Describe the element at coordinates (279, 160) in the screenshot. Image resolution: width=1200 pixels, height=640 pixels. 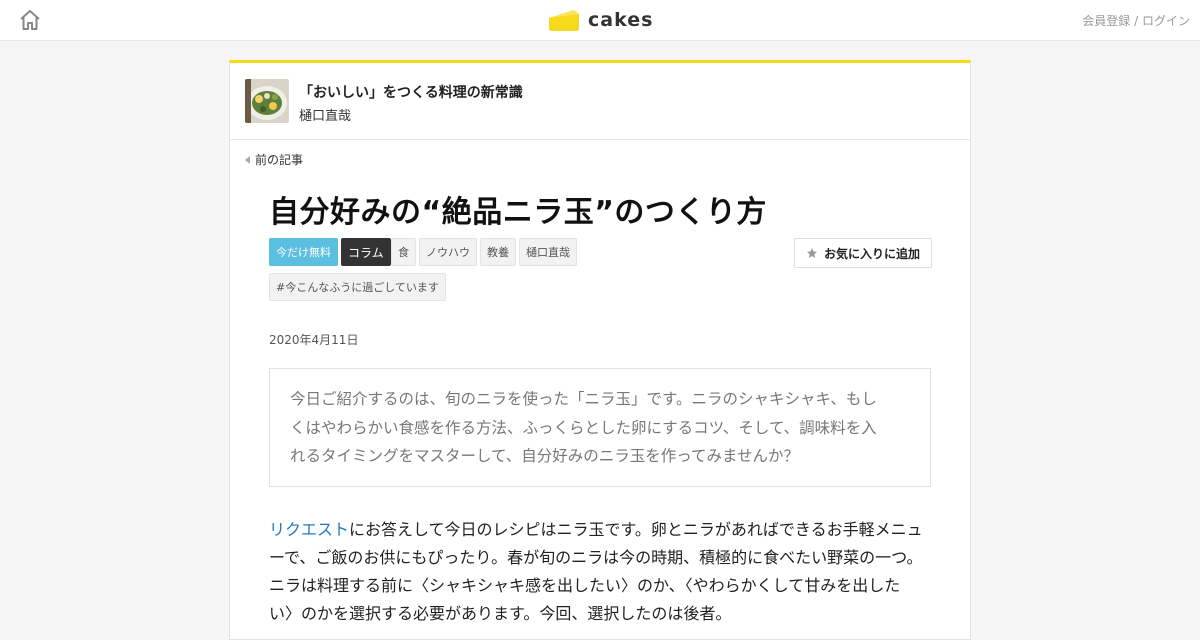
I see `prev-article-label: 前の記事` at that location.